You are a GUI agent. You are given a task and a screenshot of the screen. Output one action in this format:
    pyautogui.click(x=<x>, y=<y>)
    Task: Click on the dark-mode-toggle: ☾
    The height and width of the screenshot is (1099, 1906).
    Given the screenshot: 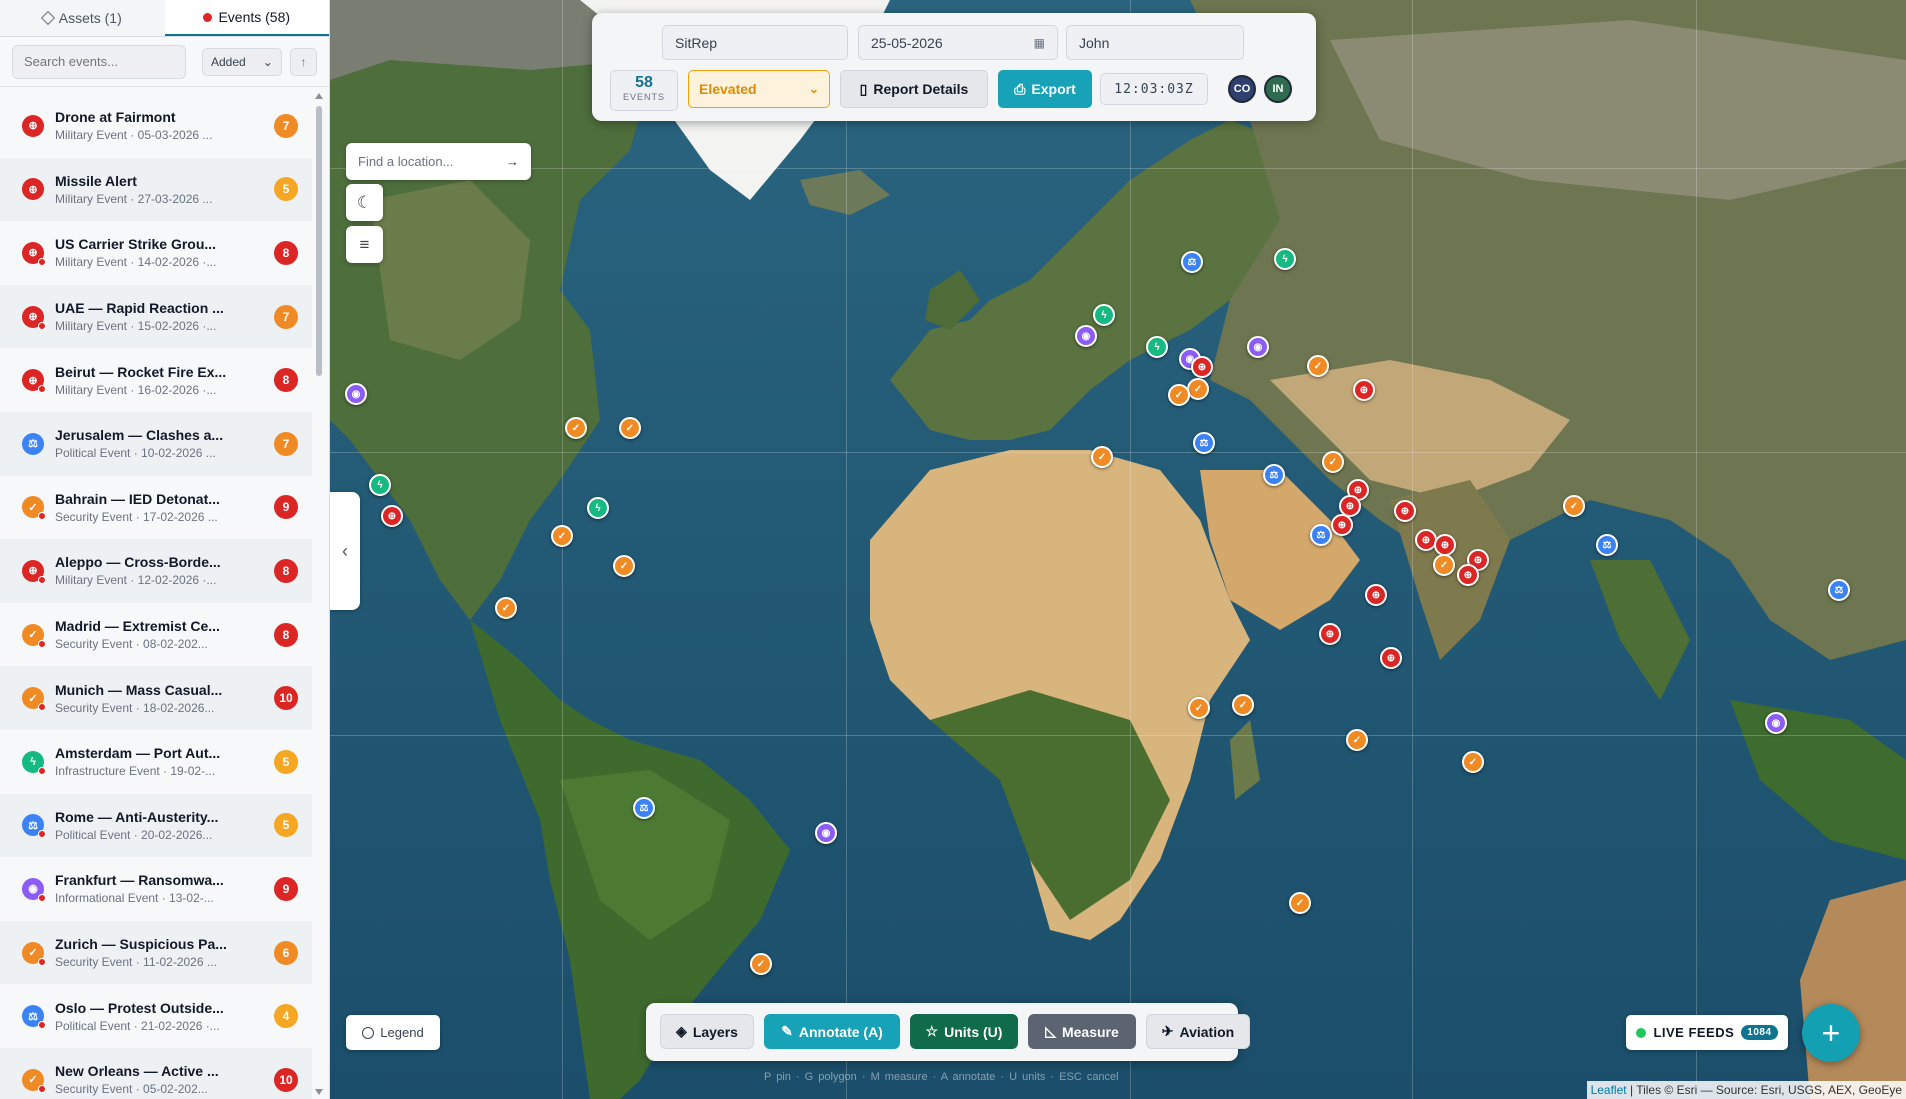 What is the action you would take?
    pyautogui.click(x=364, y=202)
    